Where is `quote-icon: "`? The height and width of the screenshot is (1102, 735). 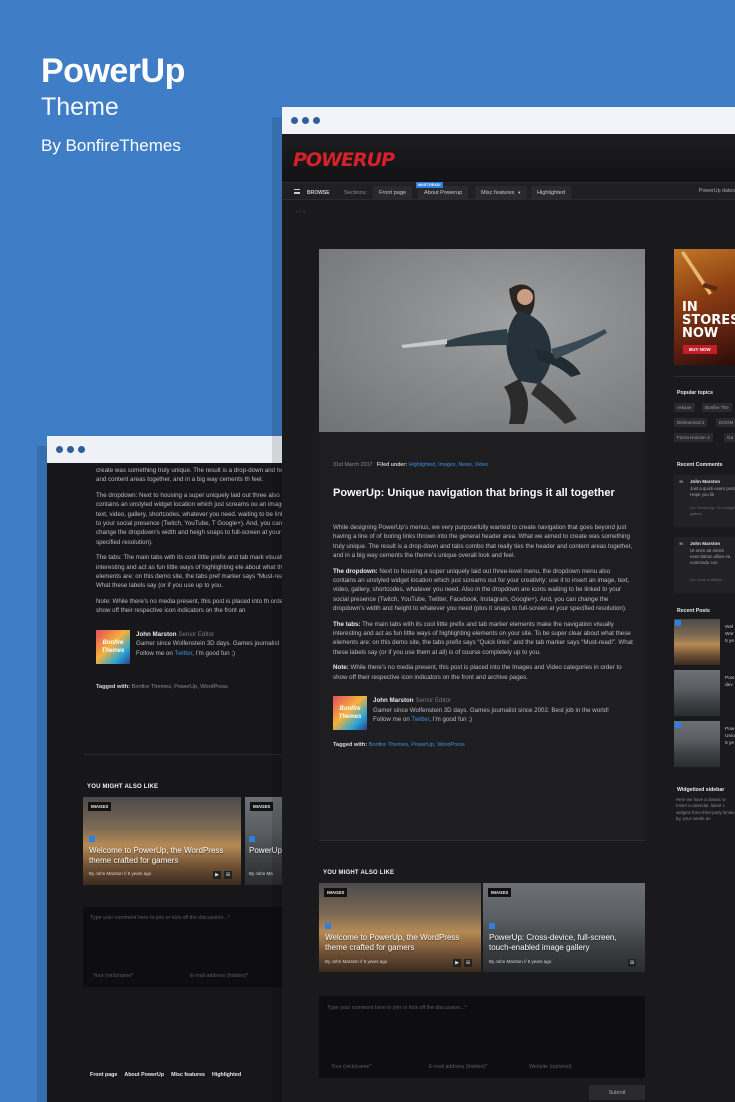 quote-icon: " is located at coordinates (681, 484).